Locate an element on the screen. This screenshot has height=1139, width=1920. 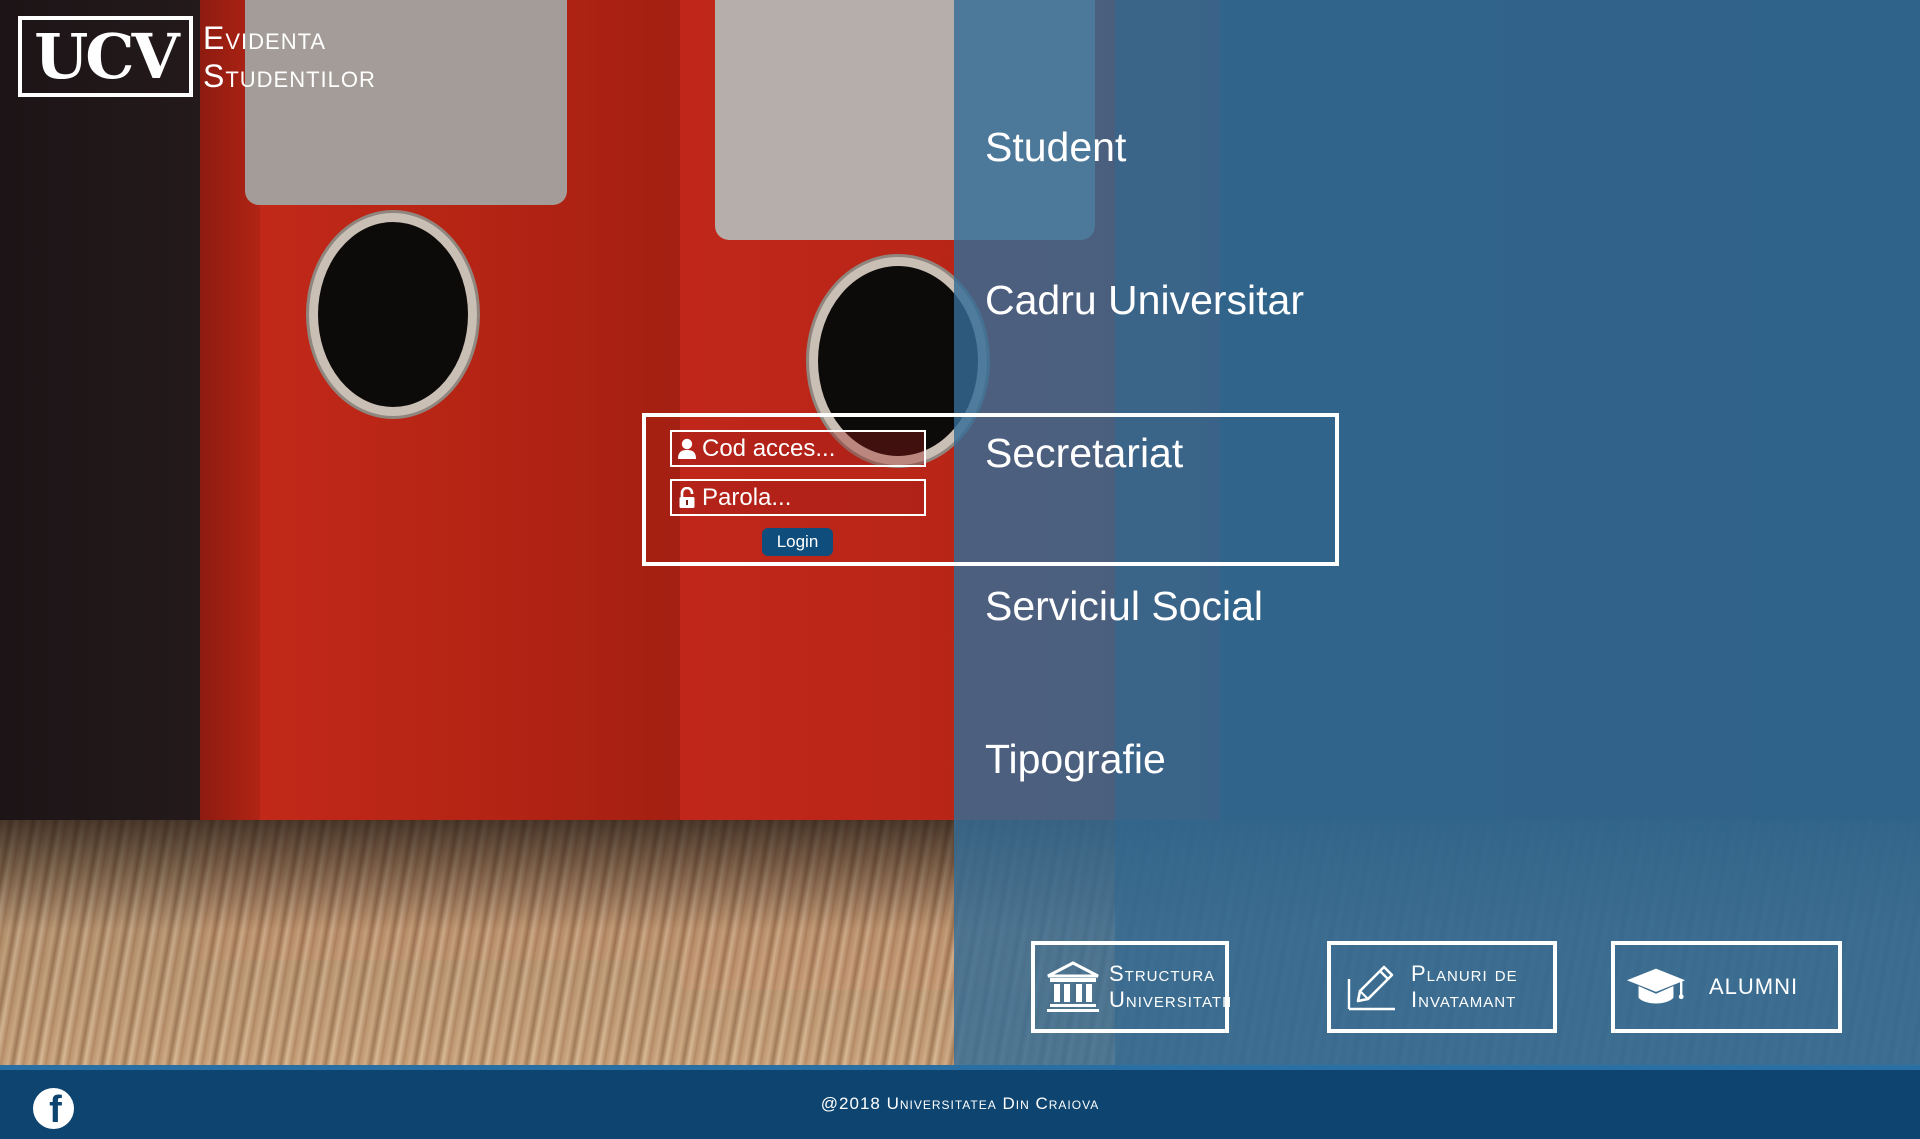
institution-icon is located at coordinates (1073, 987).